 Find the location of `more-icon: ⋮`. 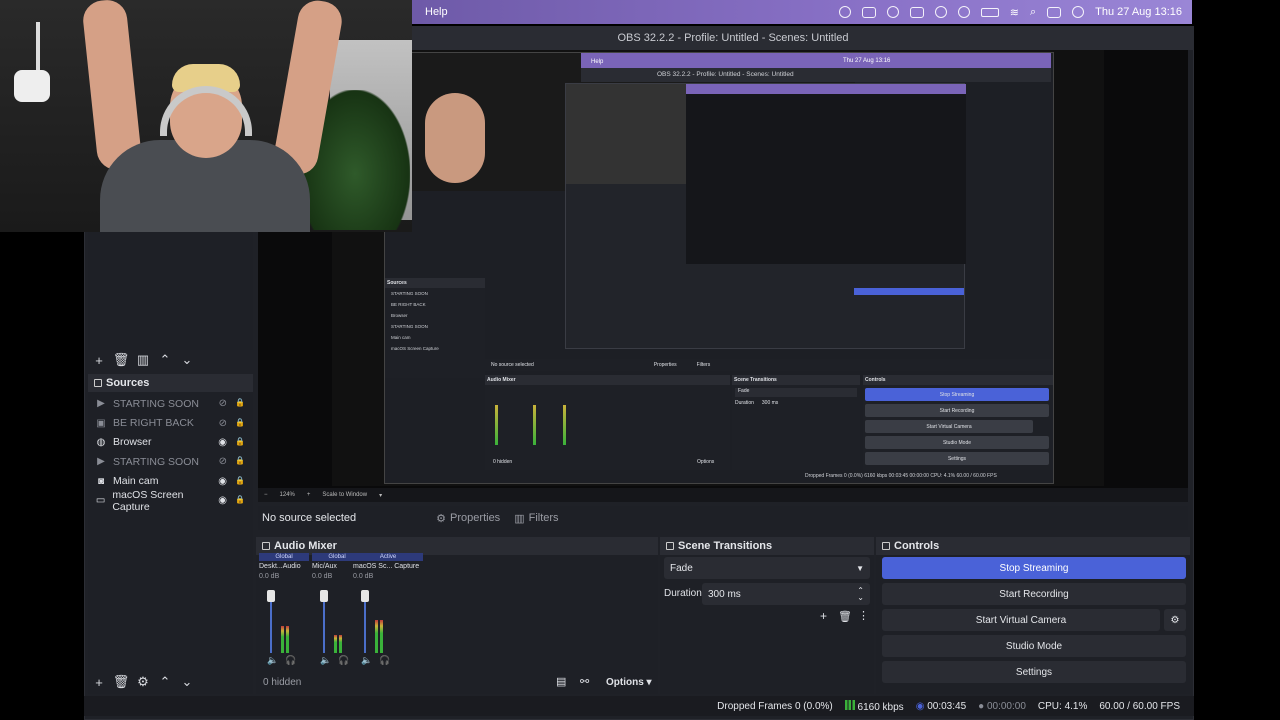

more-icon: ⋮ is located at coordinates (863, 615).